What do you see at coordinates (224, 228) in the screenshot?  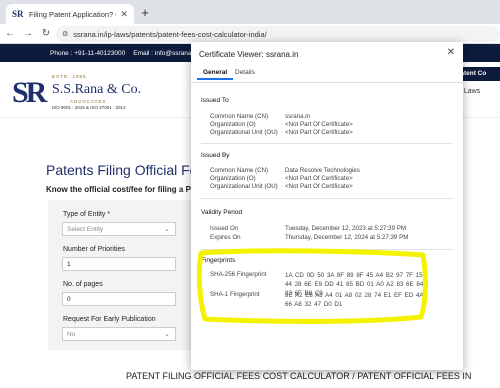 I see `issued-on-label: Issued On` at bounding box center [224, 228].